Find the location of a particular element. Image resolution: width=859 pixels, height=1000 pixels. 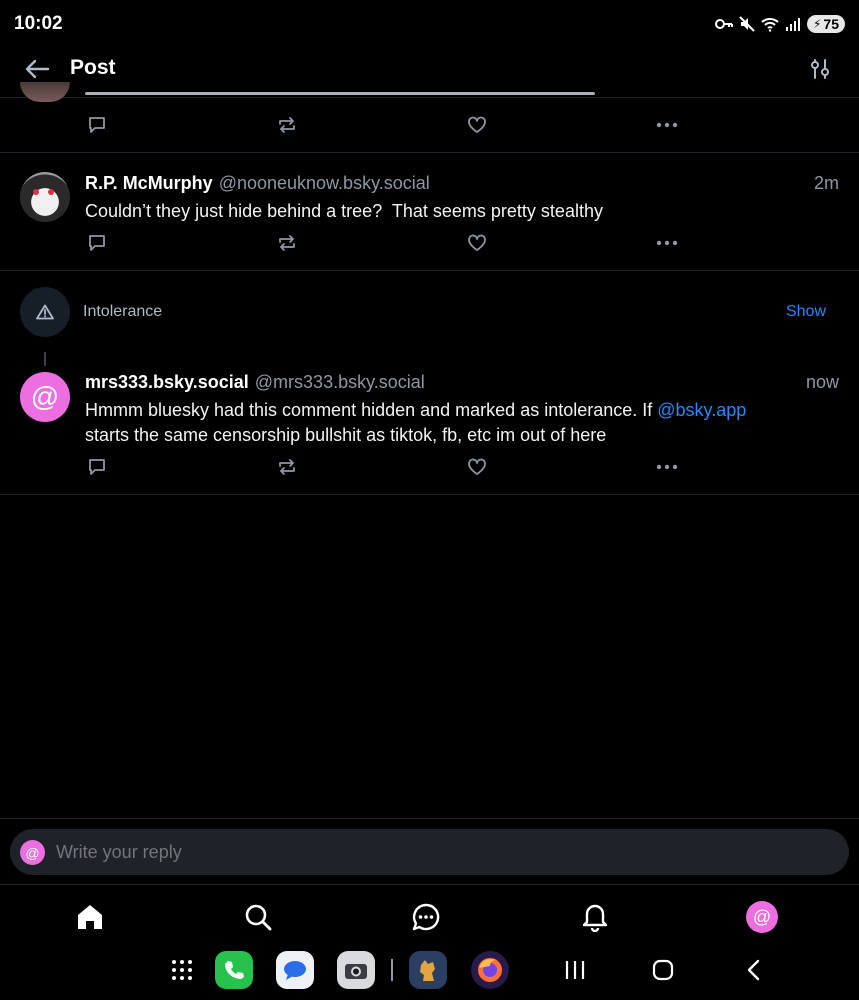

message-bubble-icon is located at coordinates (295, 970).